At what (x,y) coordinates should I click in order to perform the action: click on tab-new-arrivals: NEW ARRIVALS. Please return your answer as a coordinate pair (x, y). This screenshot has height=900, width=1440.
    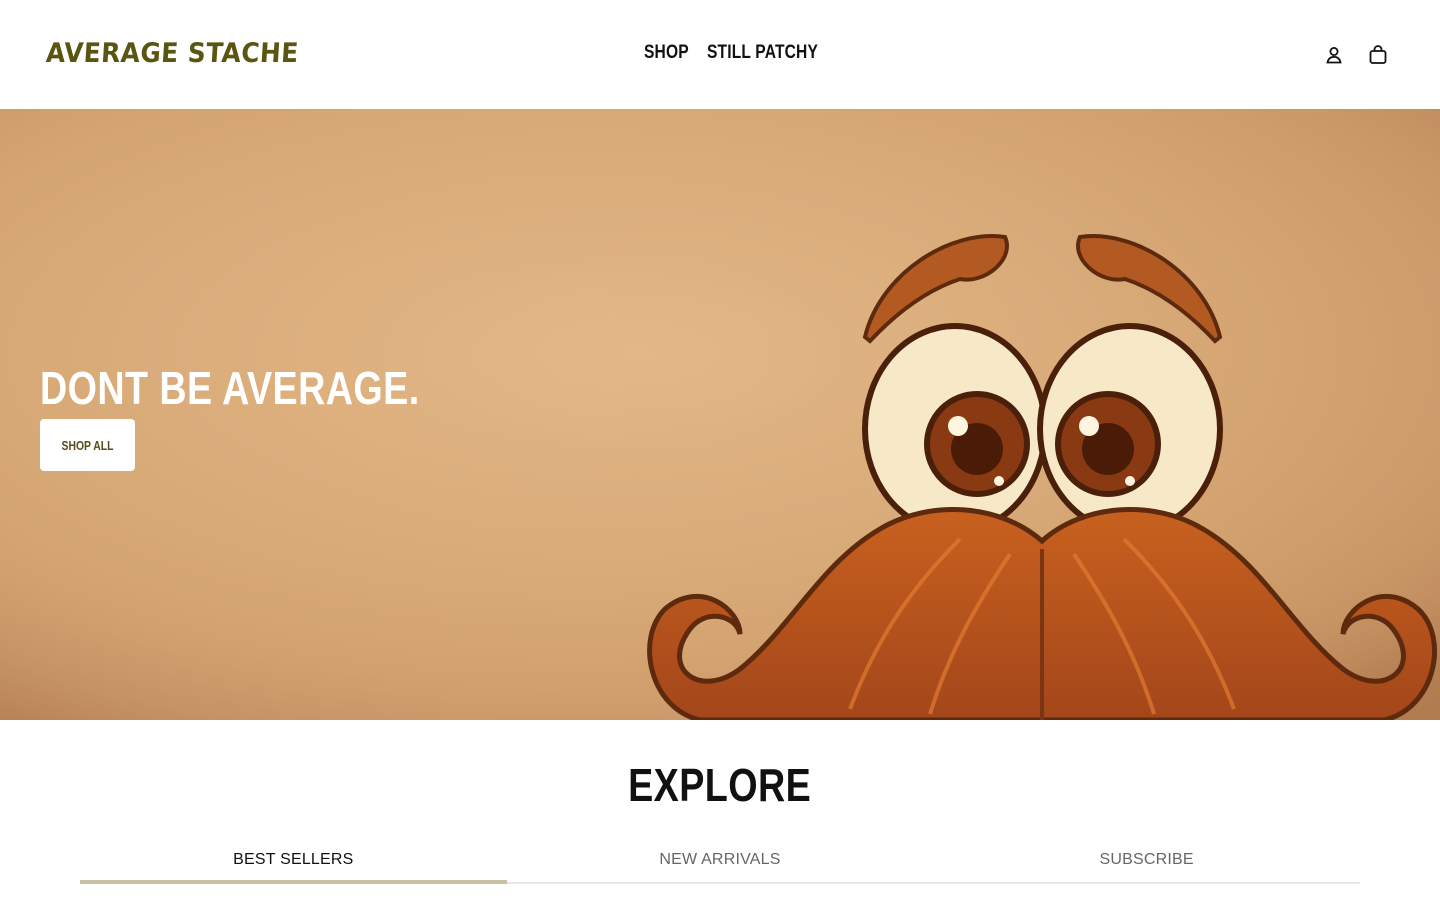
    Looking at the image, I should click on (720, 861).